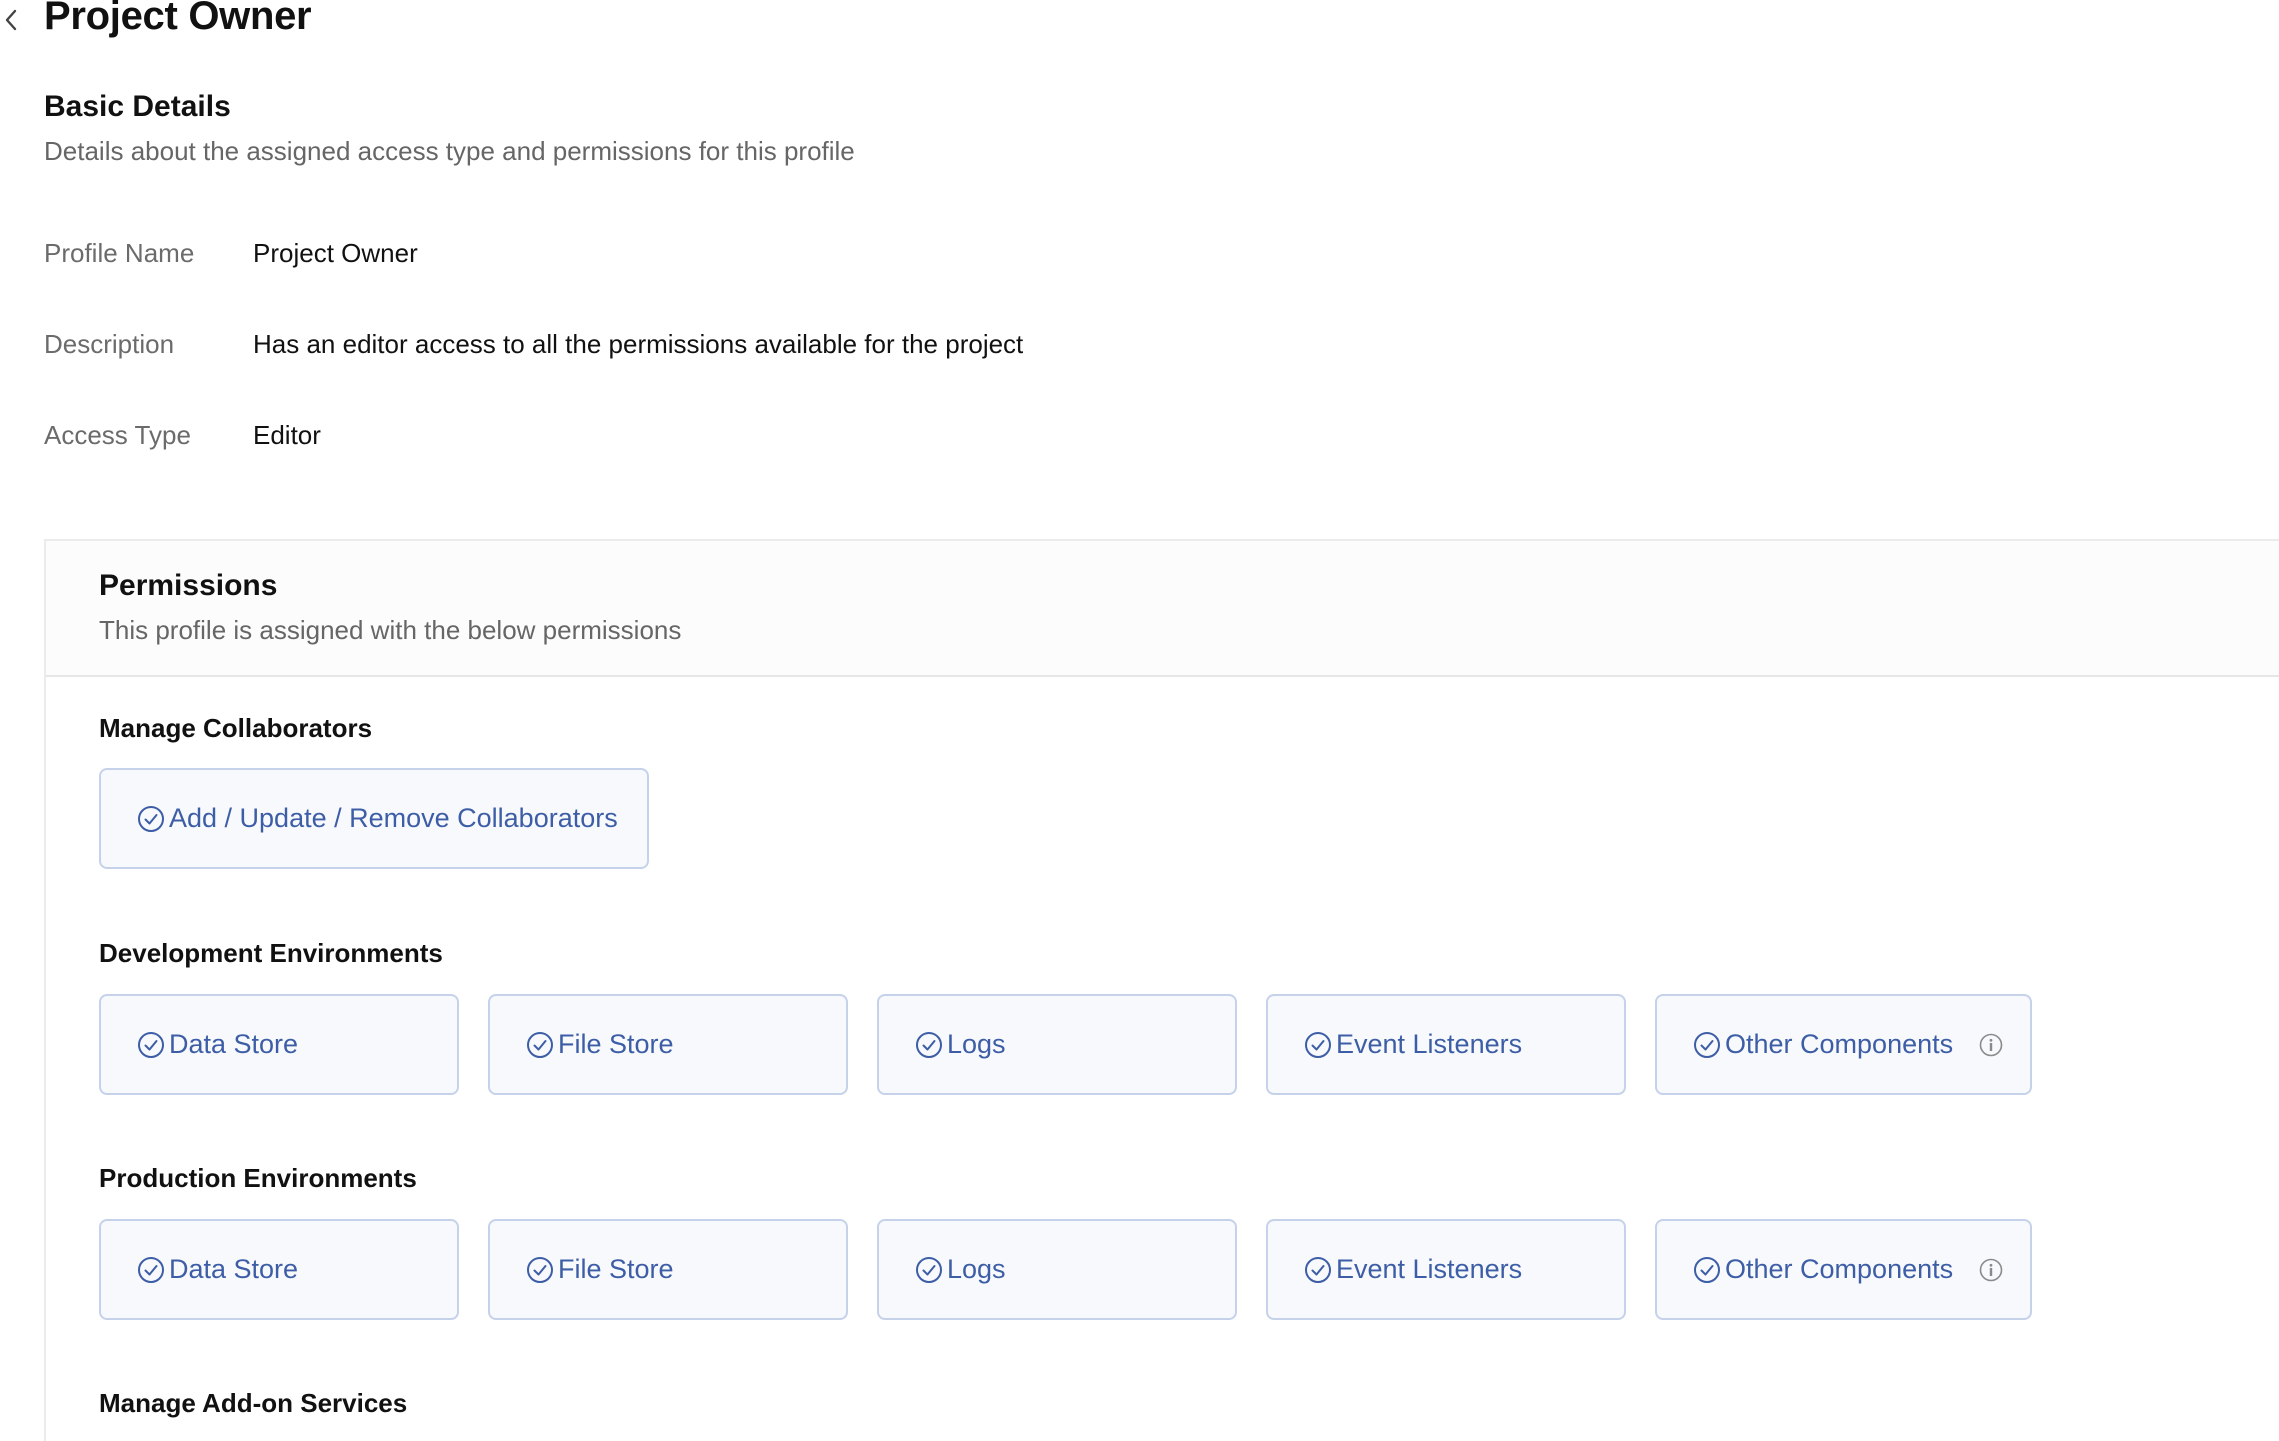 The height and width of the screenshot is (1441, 2279). I want to click on chevron-left-icon, so click(11, 22).